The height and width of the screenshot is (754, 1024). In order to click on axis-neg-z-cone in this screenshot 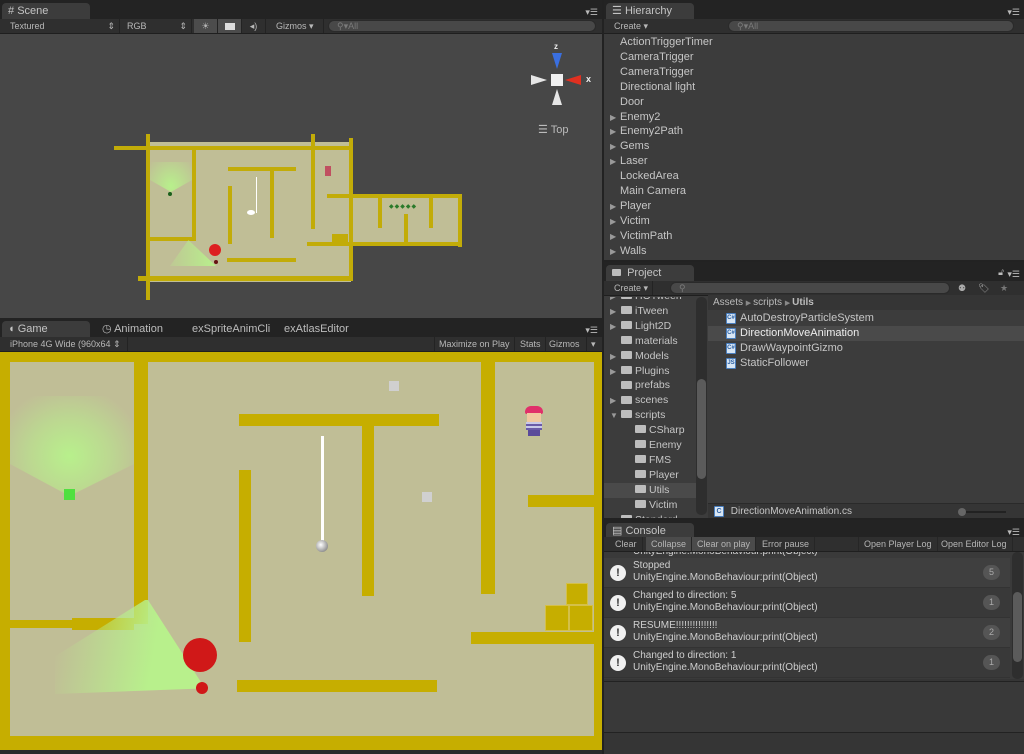, I will do `click(557, 97)`.